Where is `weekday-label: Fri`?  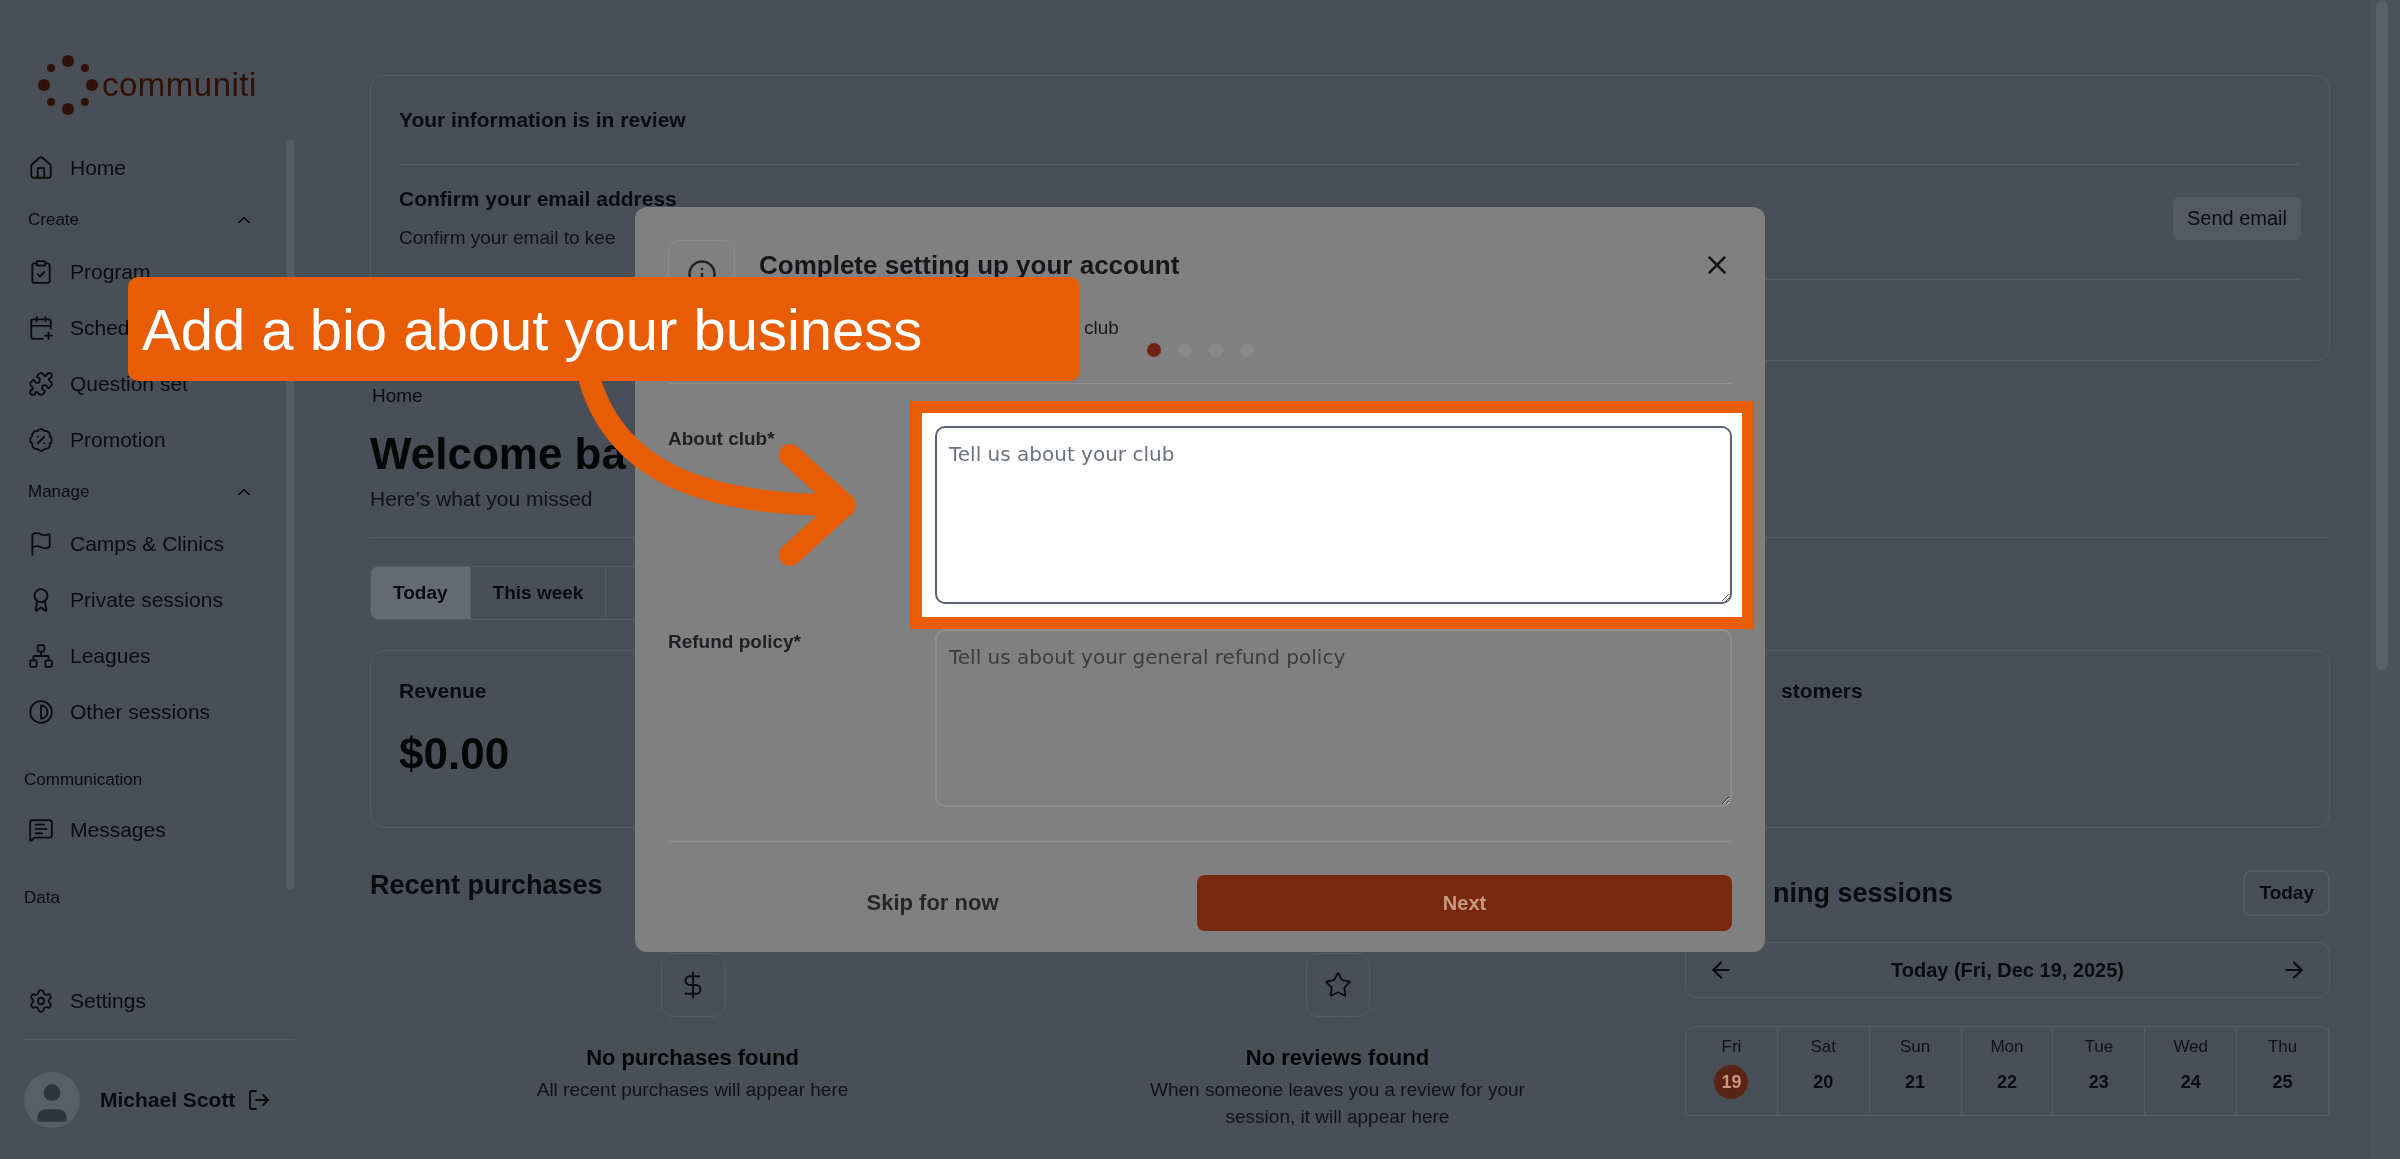
weekday-label: Fri is located at coordinates (1731, 1047).